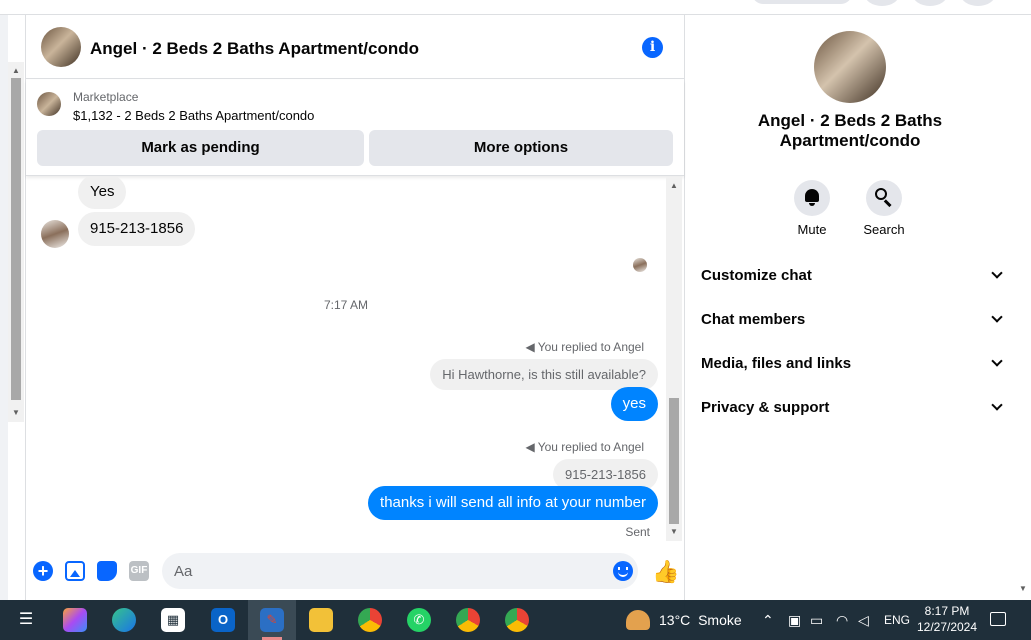 The width and height of the screenshot is (1031, 640). What do you see at coordinates (852, 279) in the screenshot?
I see `customize-chat-row: Customize chat` at bounding box center [852, 279].